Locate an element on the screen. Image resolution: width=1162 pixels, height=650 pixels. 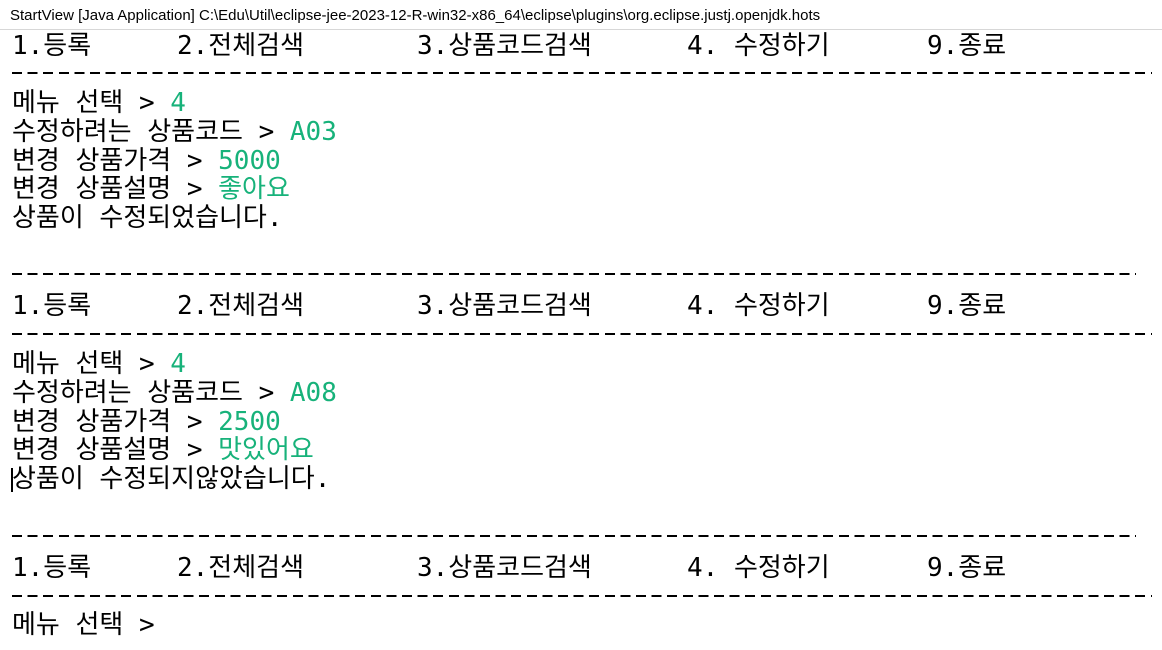
product-price-input: 5000 is located at coordinates (249, 161).